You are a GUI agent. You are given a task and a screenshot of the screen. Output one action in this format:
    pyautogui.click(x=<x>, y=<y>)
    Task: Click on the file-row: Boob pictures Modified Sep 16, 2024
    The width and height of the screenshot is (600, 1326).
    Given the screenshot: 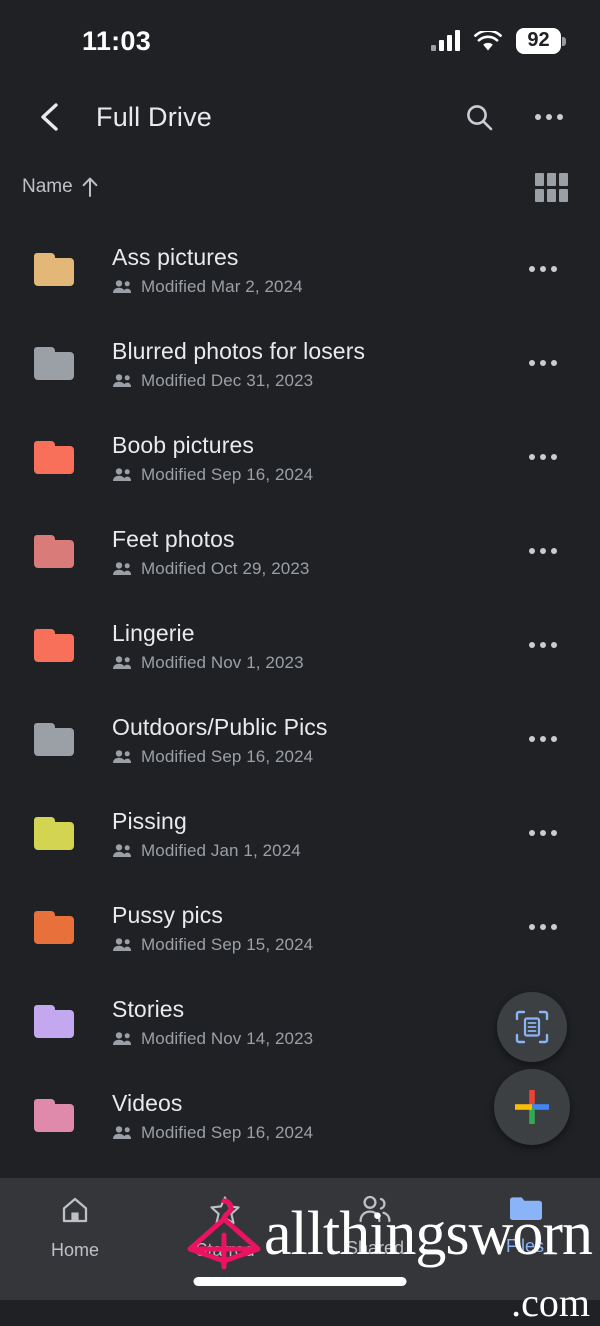 What is the action you would take?
    pyautogui.click(x=300, y=457)
    